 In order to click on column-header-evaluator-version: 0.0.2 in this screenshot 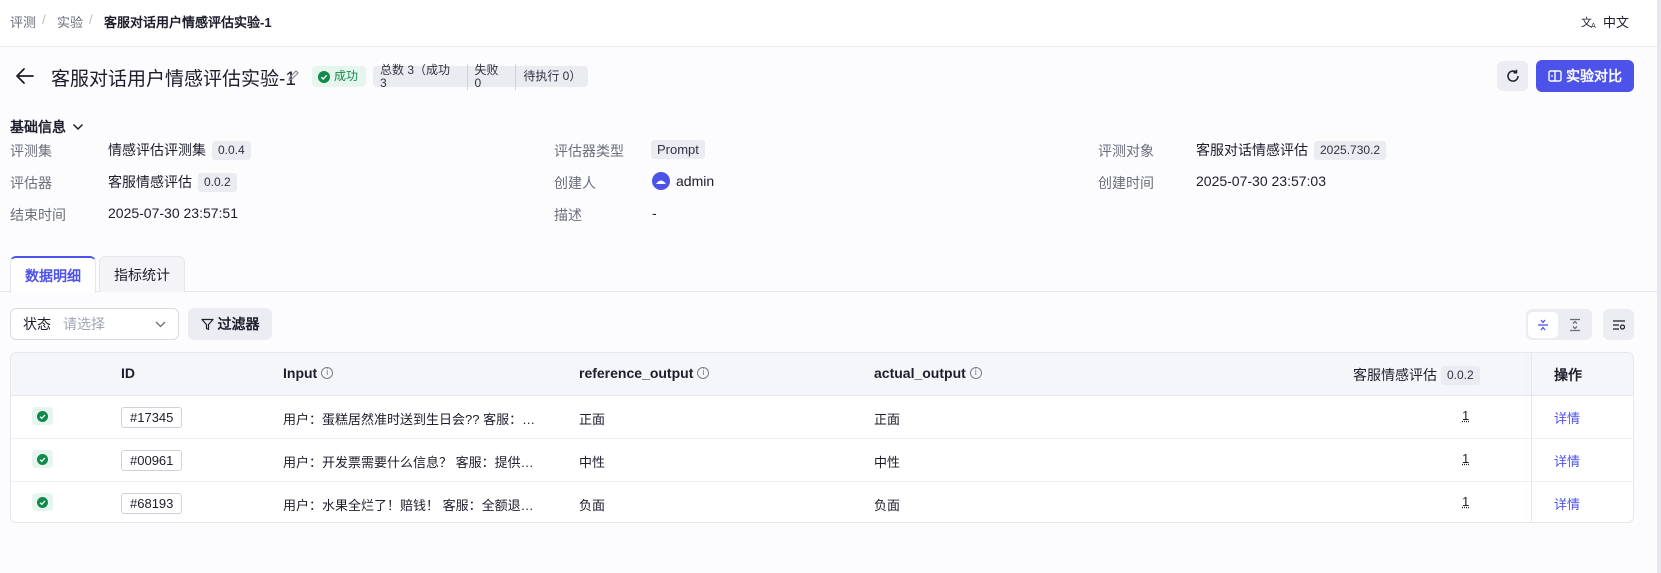, I will do `click(1460, 375)`.